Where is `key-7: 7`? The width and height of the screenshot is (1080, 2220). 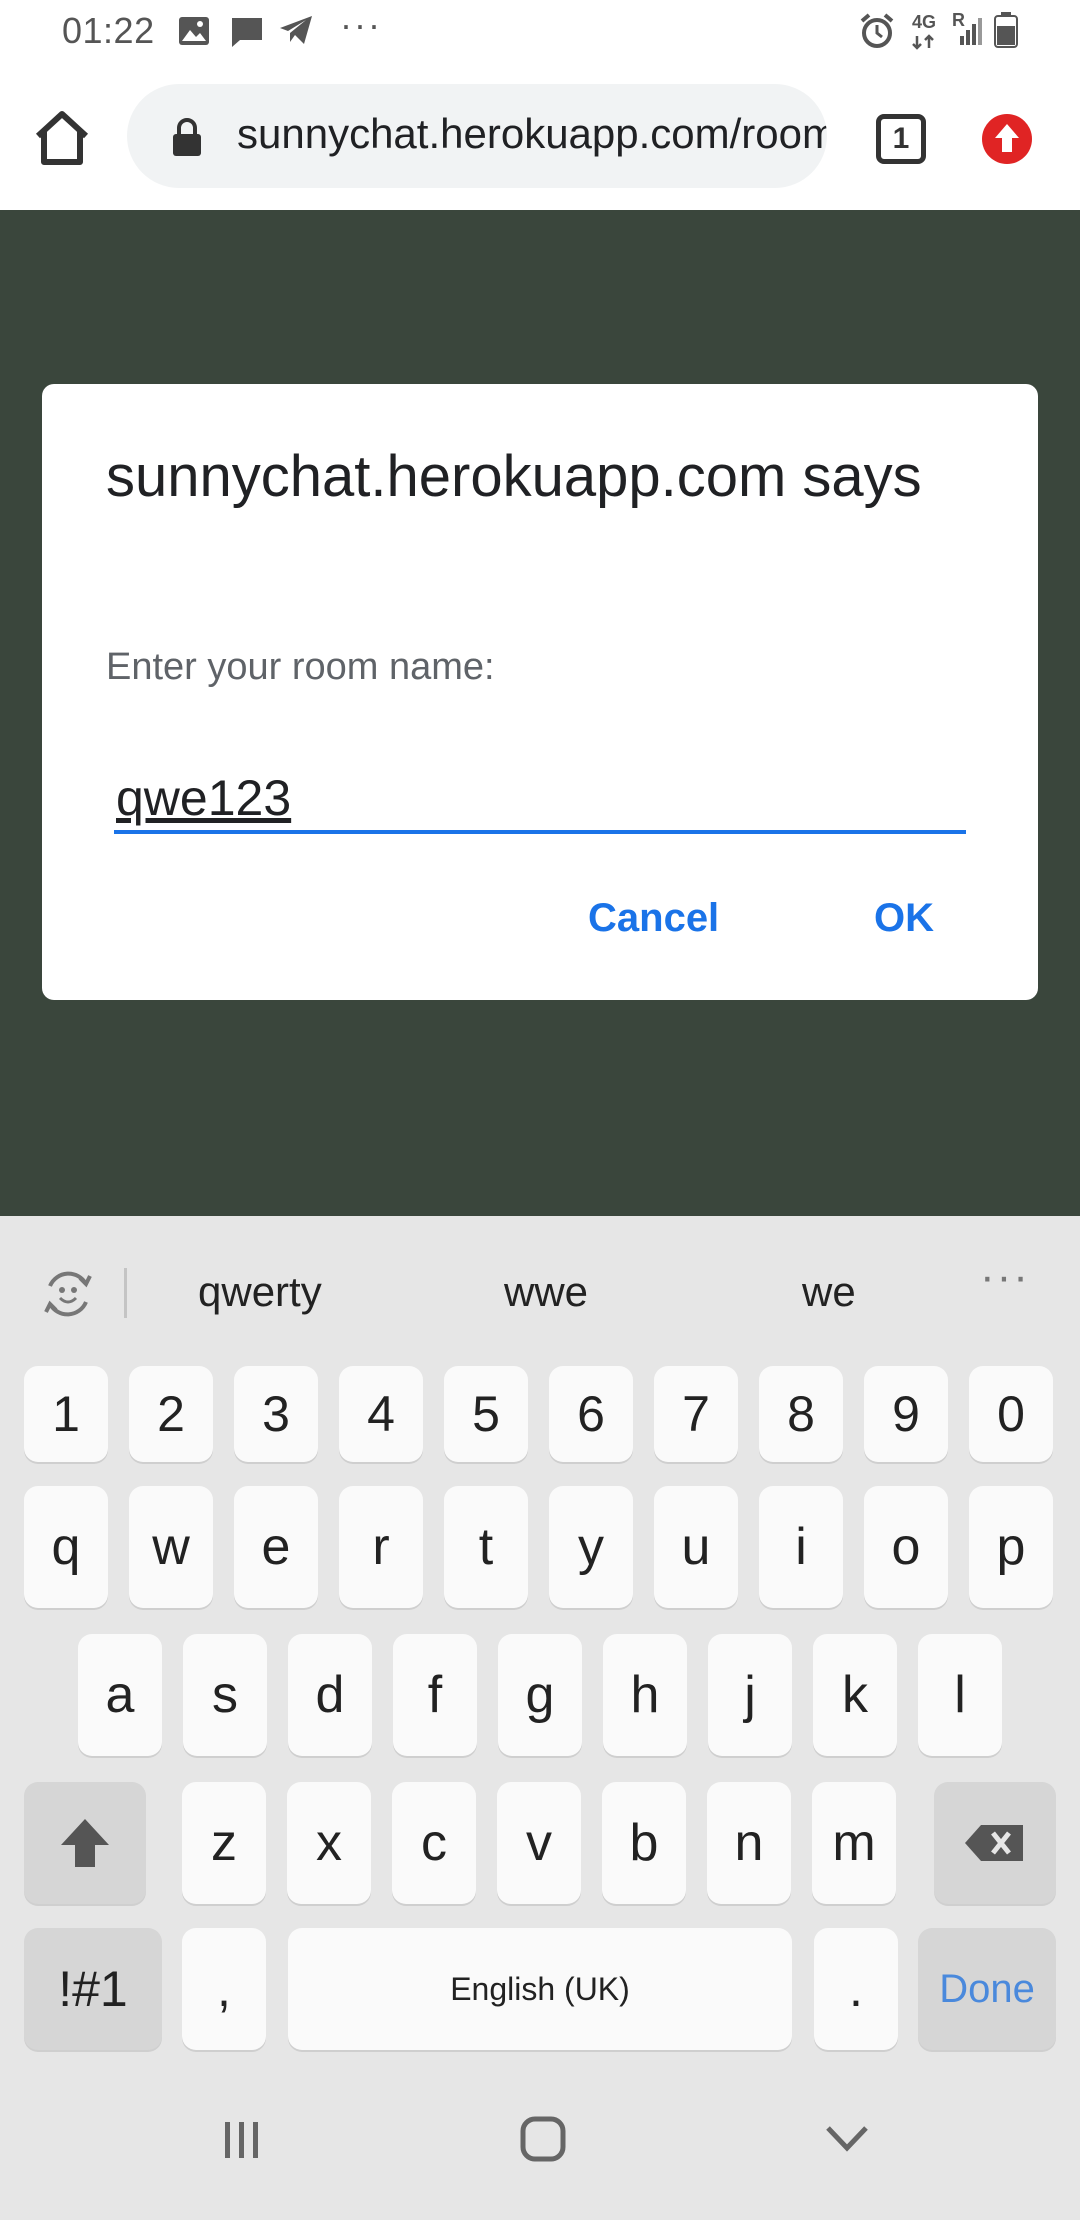 key-7: 7 is located at coordinates (696, 1414).